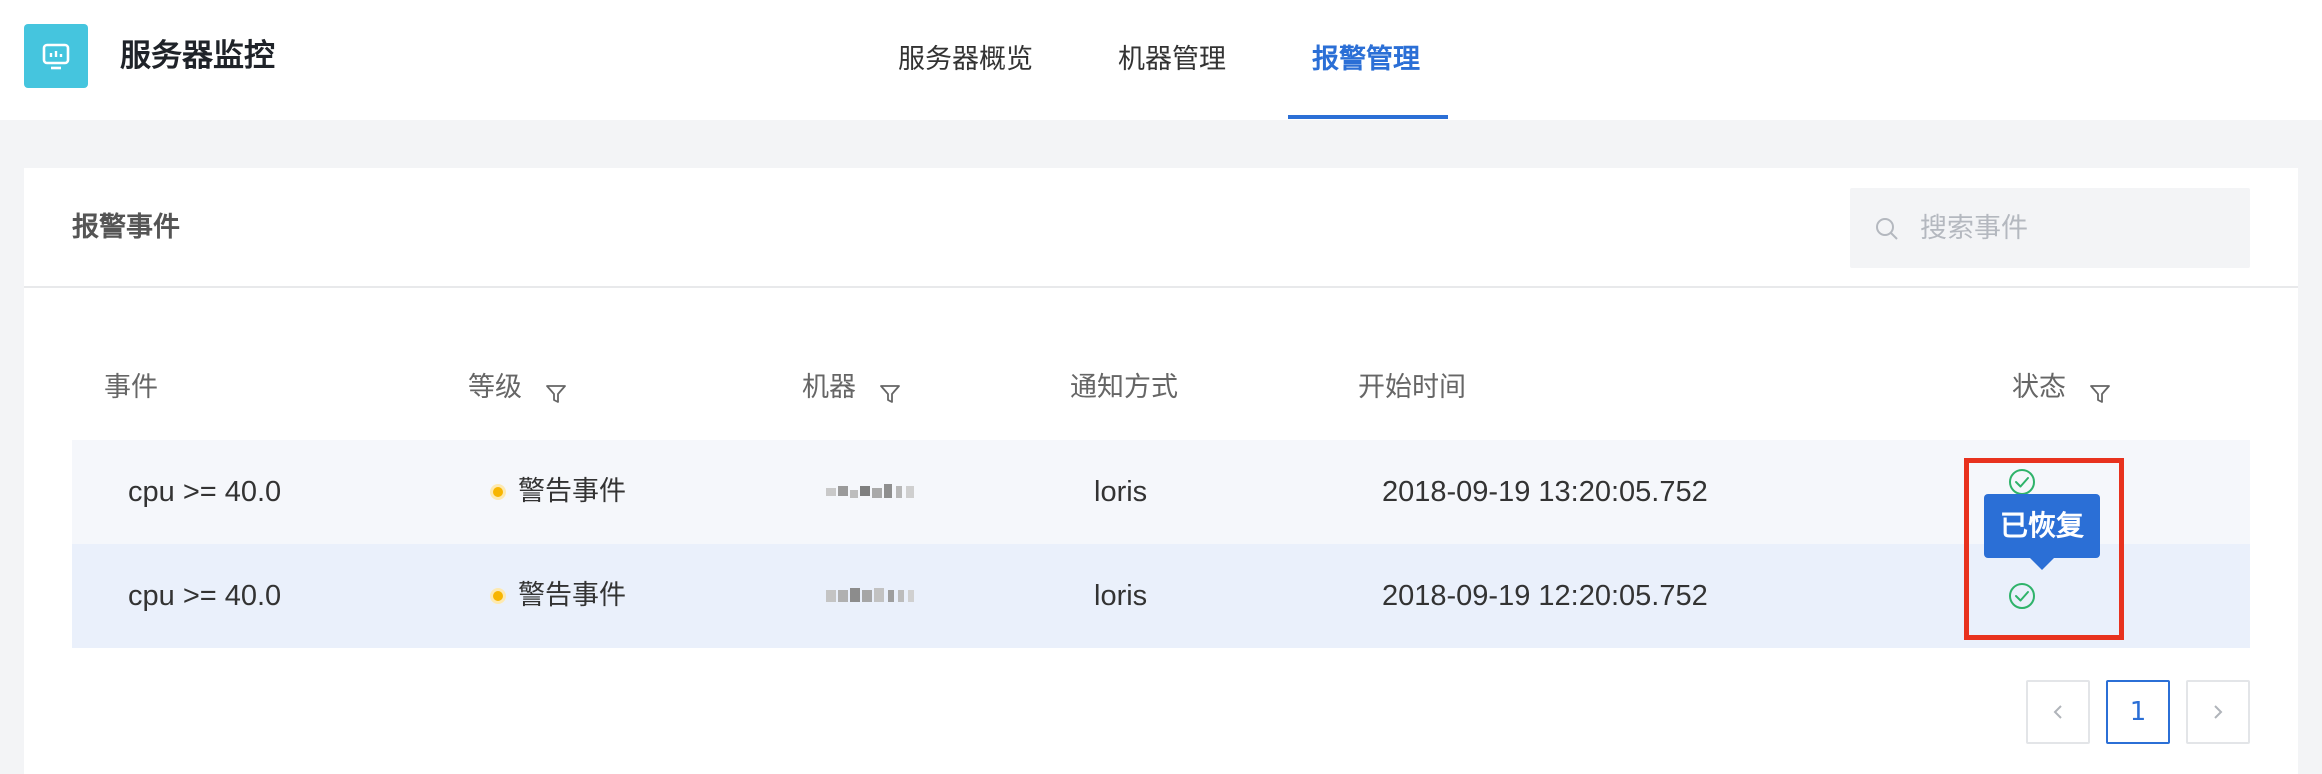 This screenshot has width=2322, height=774. I want to click on tooltip-arrow, so click(2042, 564).